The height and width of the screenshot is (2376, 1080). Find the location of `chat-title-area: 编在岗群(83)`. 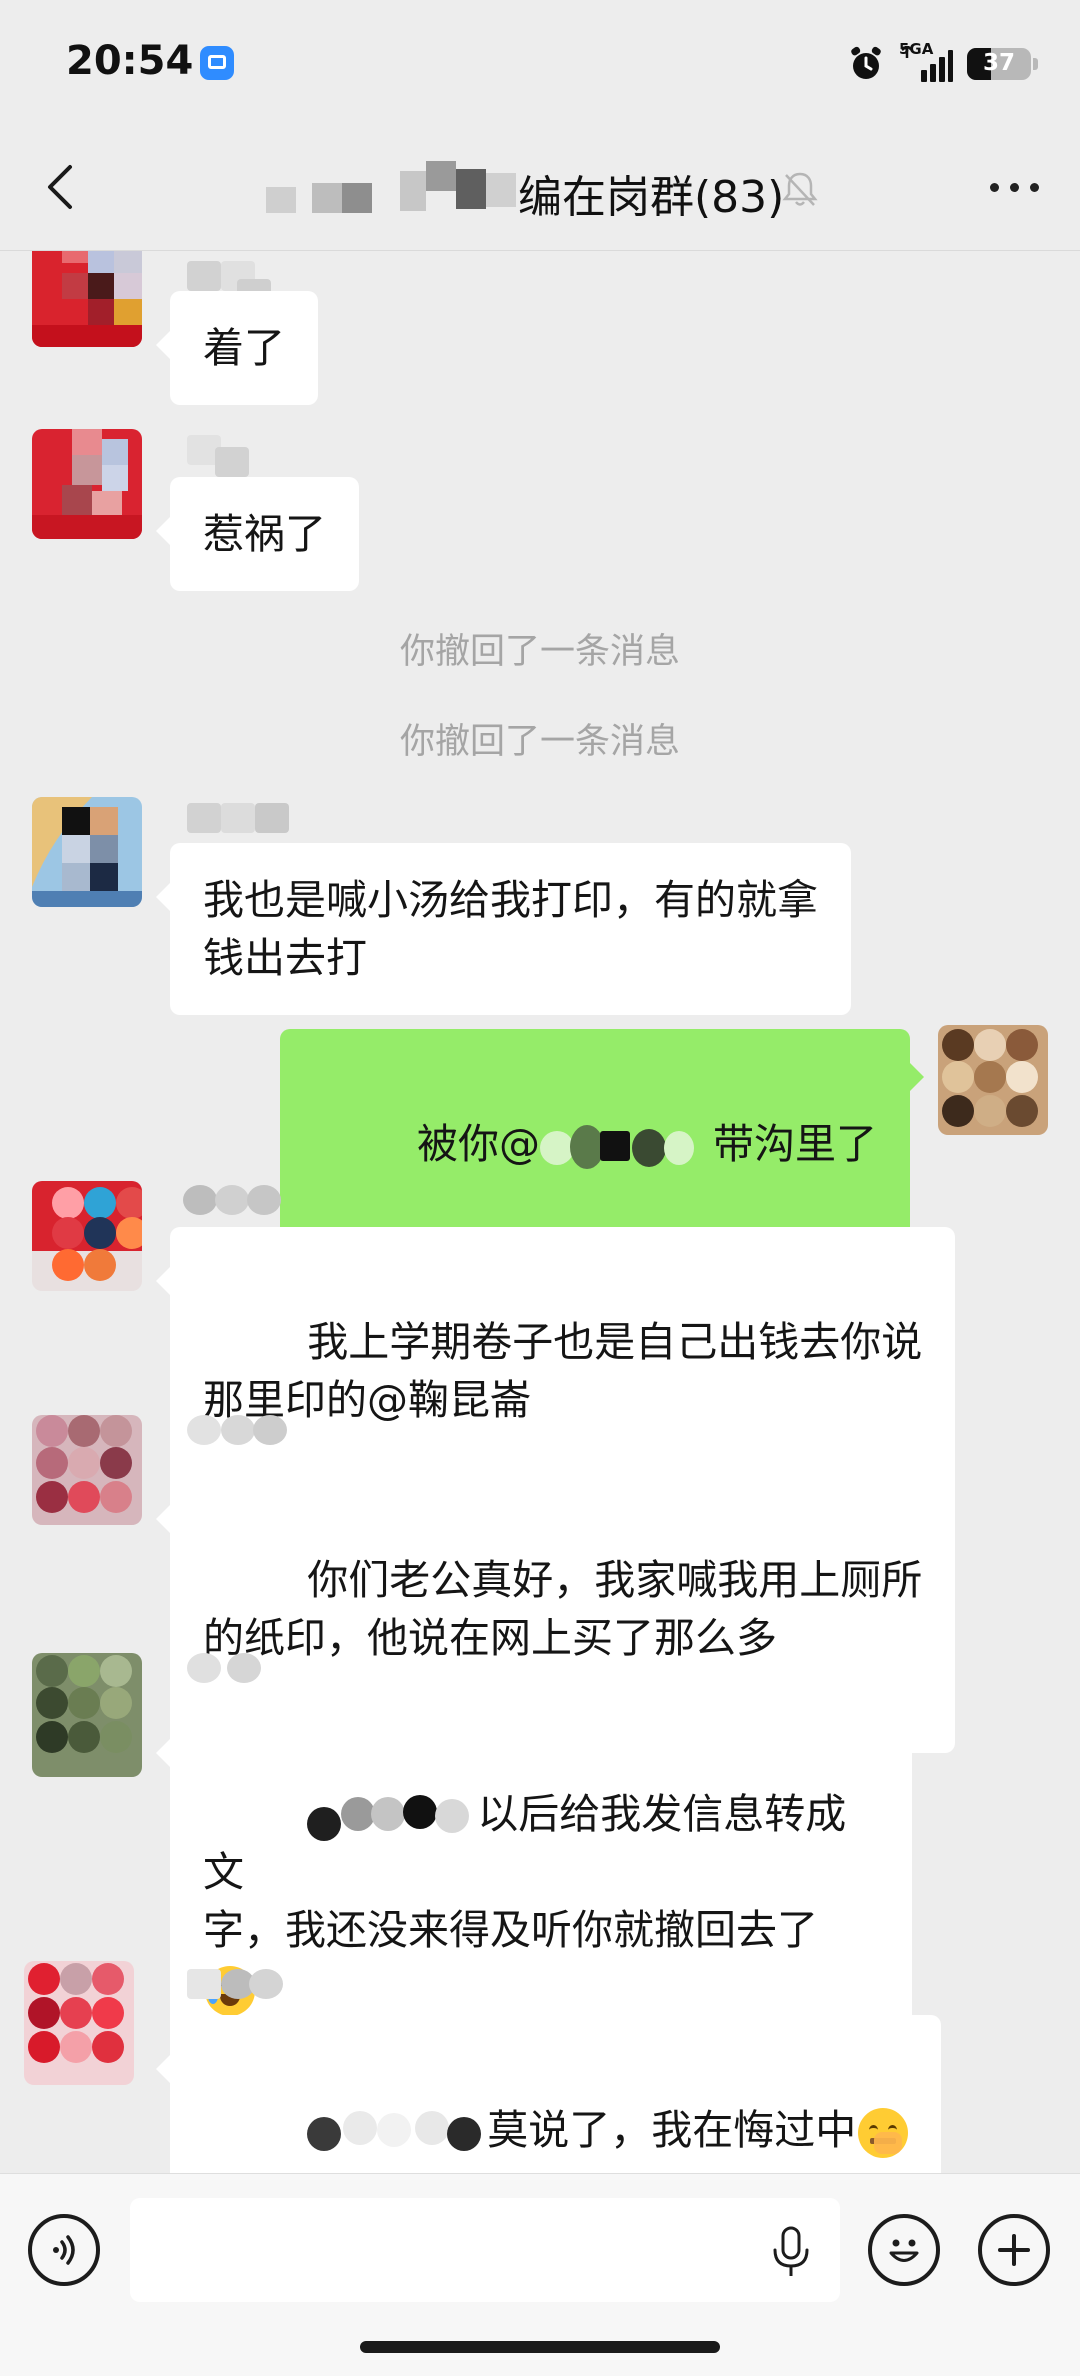

chat-title-area: 编在岗群(83) is located at coordinates (540, 189).